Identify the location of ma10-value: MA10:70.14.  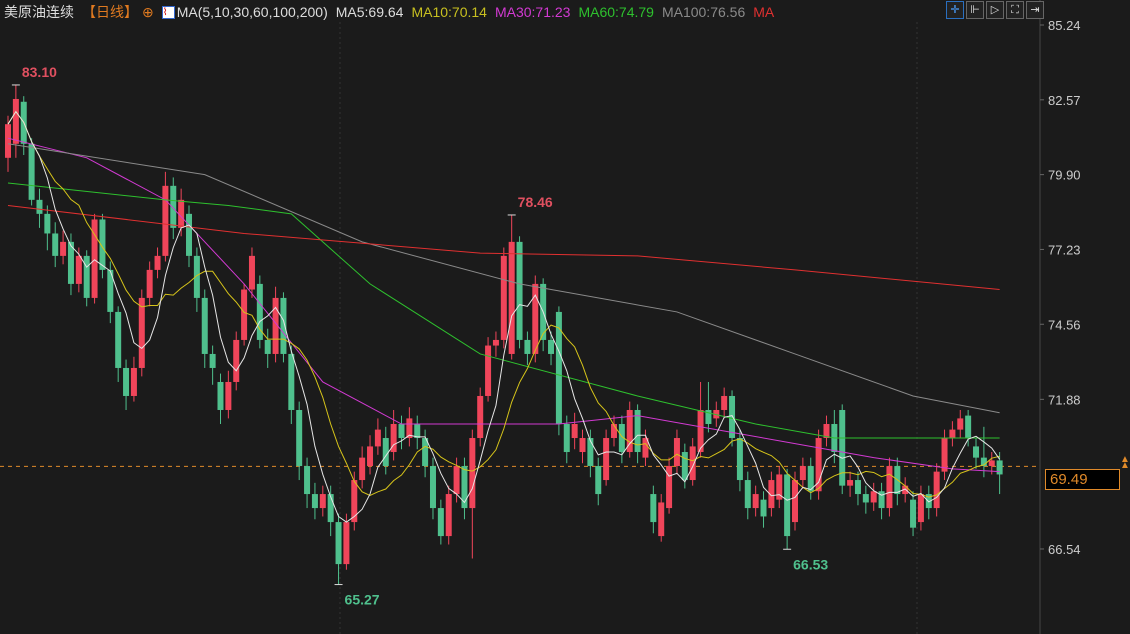
(449, 12).